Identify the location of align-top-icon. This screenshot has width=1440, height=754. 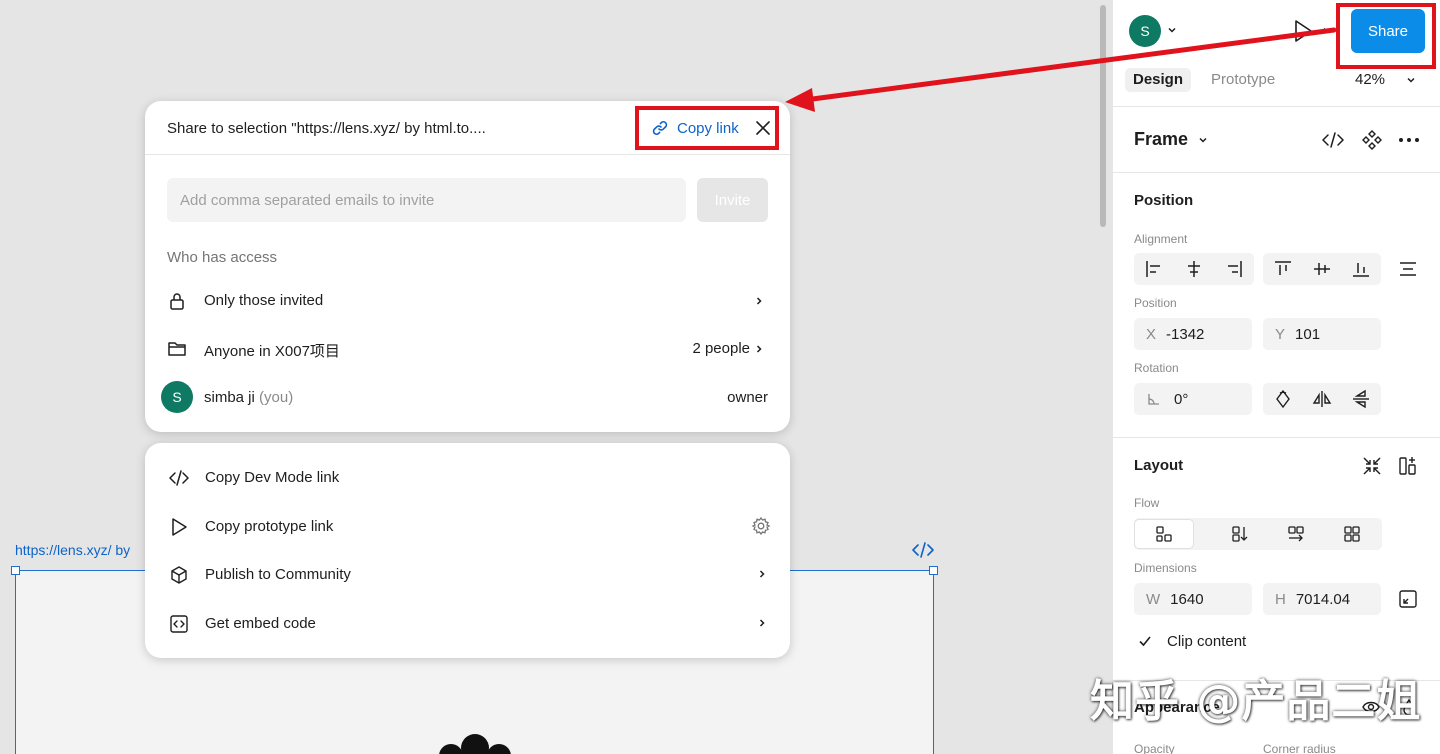
(1283, 269).